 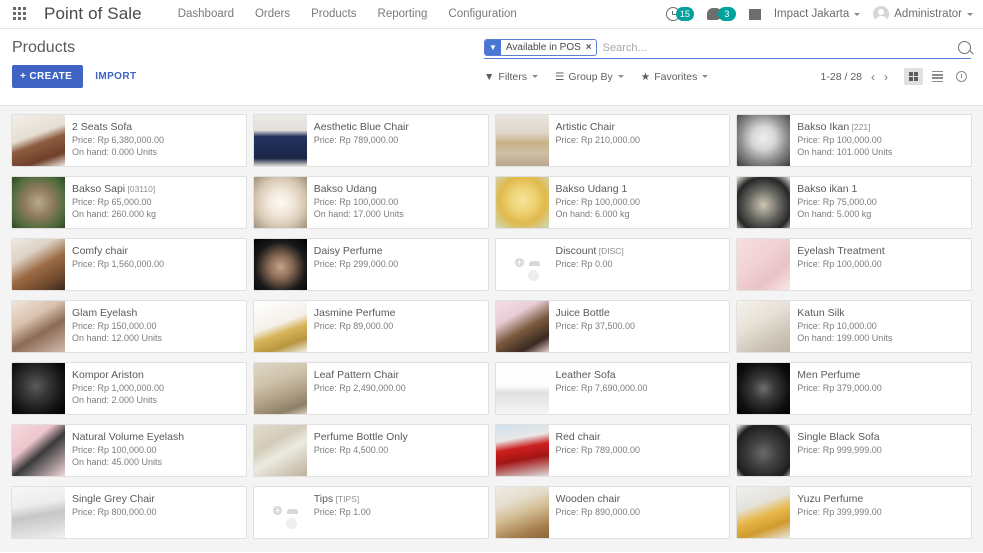 I want to click on product-card-body: Jasmine Perfume Price: Rp 89,000.00, so click(x=397, y=326).